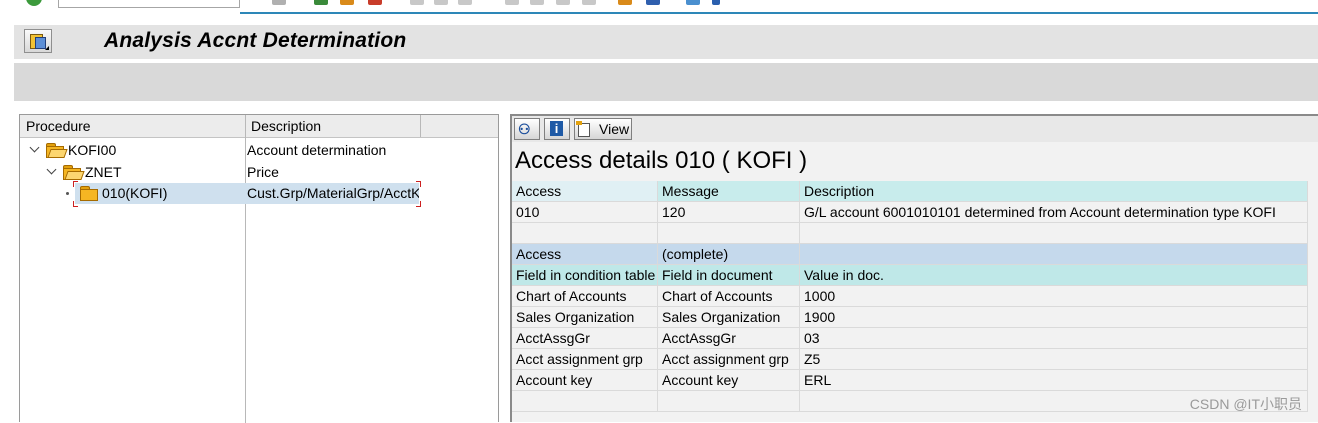 The image size is (1318, 423). What do you see at coordinates (779, 13) in the screenshot?
I see `toolbar-accent-line` at bounding box center [779, 13].